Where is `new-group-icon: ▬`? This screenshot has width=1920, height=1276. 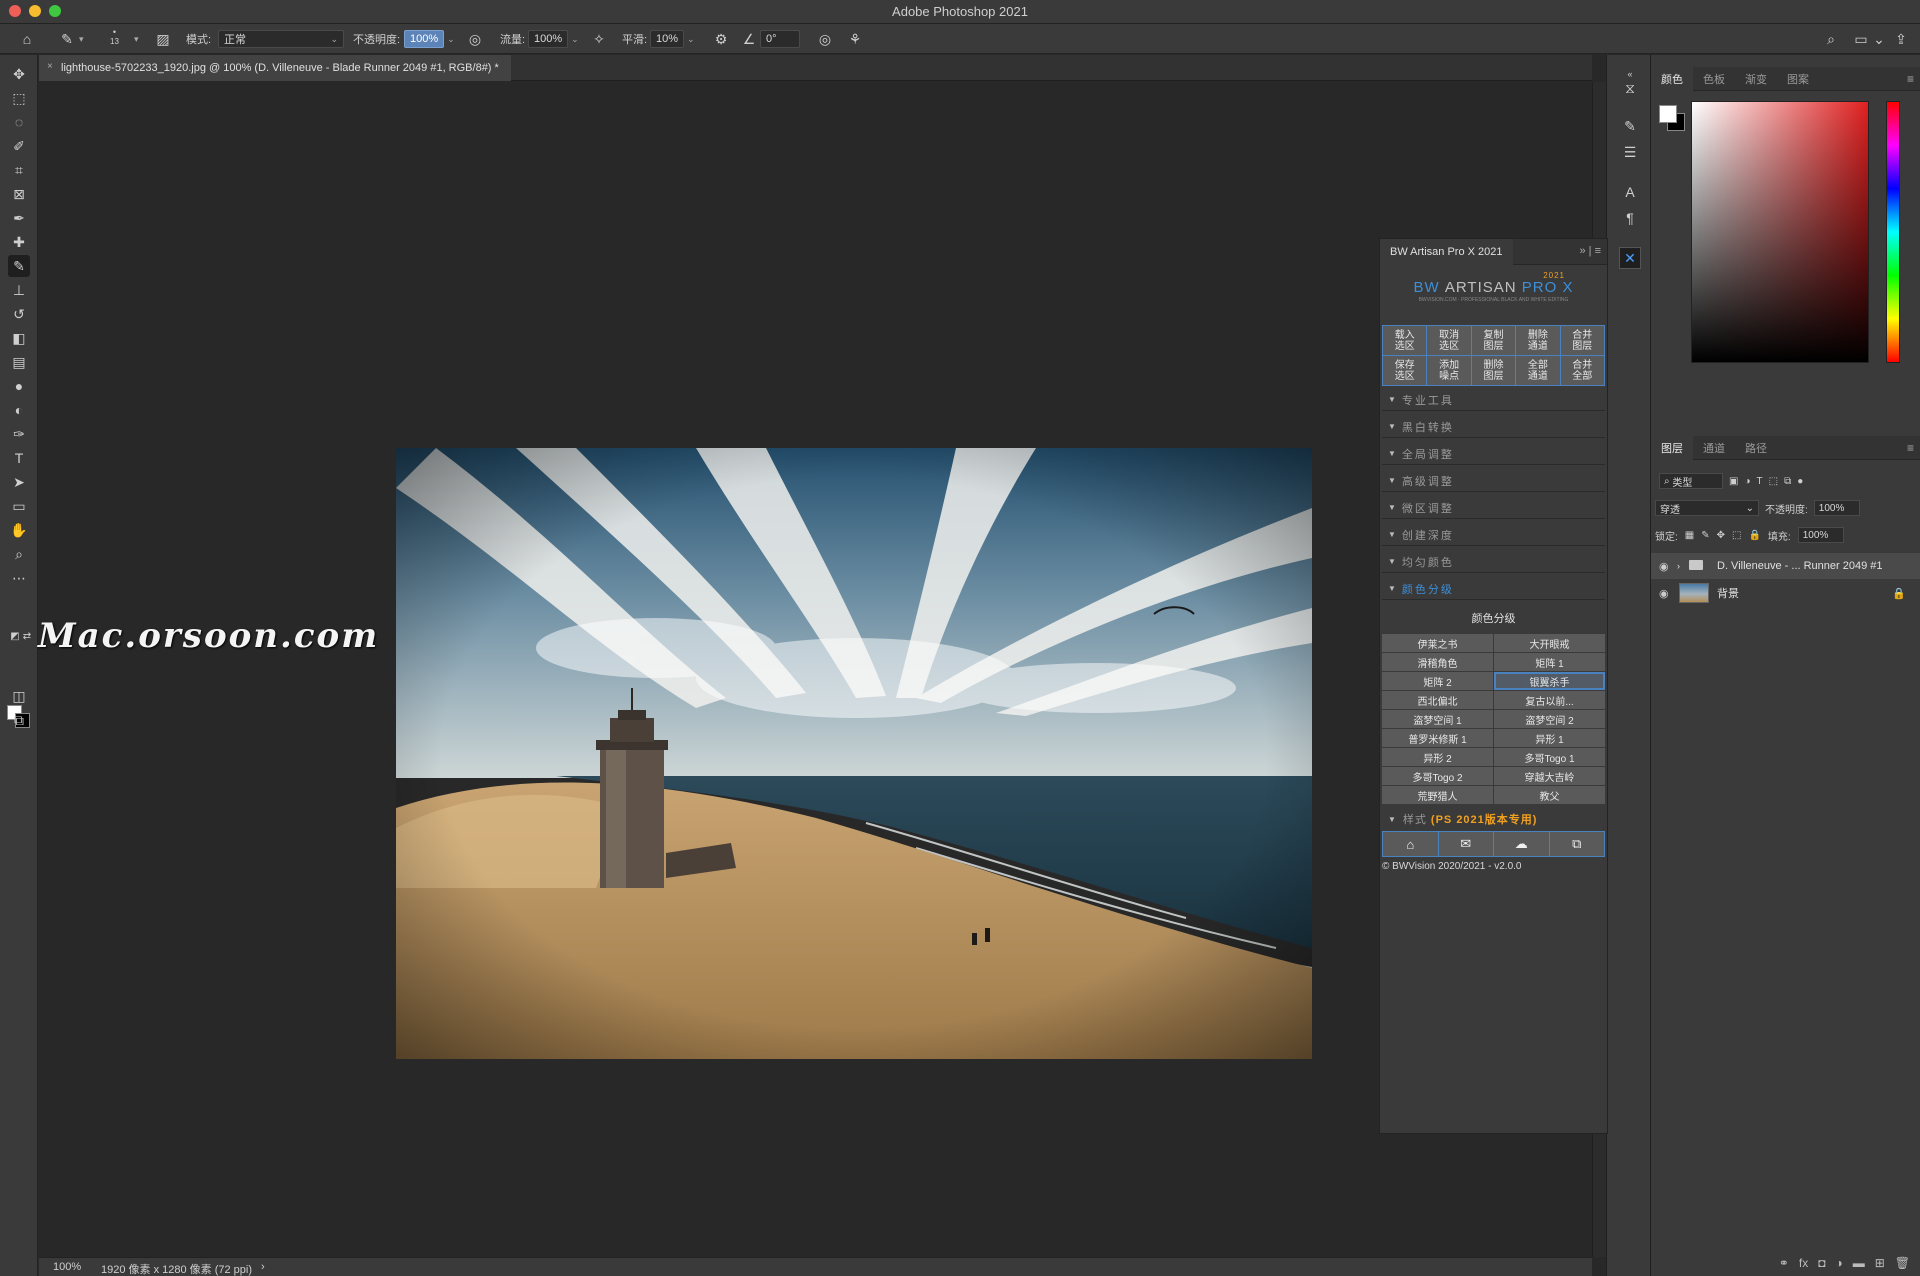
new-group-icon: ▬ is located at coordinates (1859, 1263).